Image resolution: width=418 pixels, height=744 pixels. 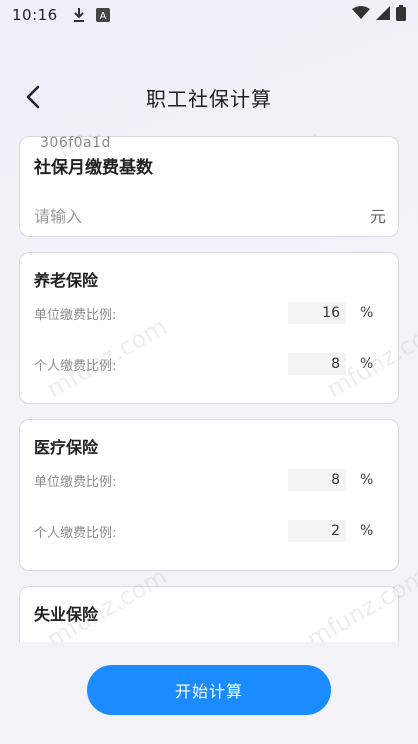 I want to click on back-button, so click(x=33, y=97).